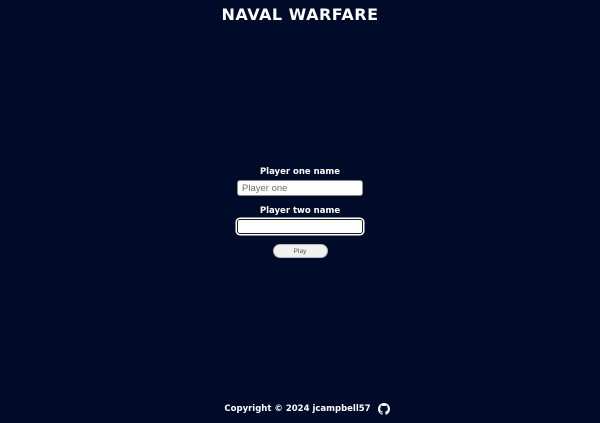  I want to click on play-button: Play, so click(300, 251).